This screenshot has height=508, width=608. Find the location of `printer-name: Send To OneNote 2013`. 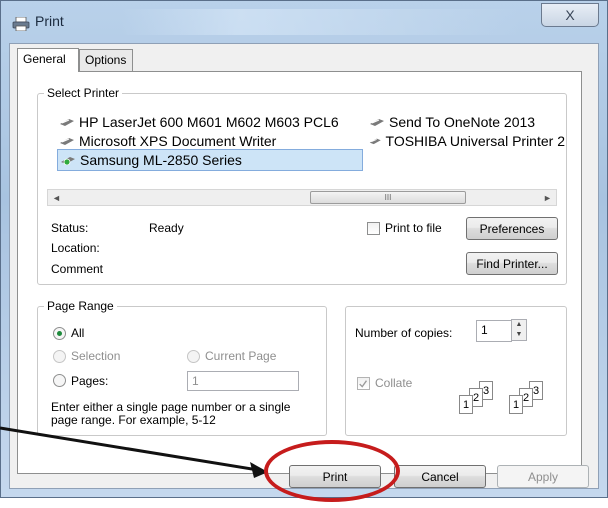

printer-name: Send To OneNote 2013 is located at coordinates (462, 122).